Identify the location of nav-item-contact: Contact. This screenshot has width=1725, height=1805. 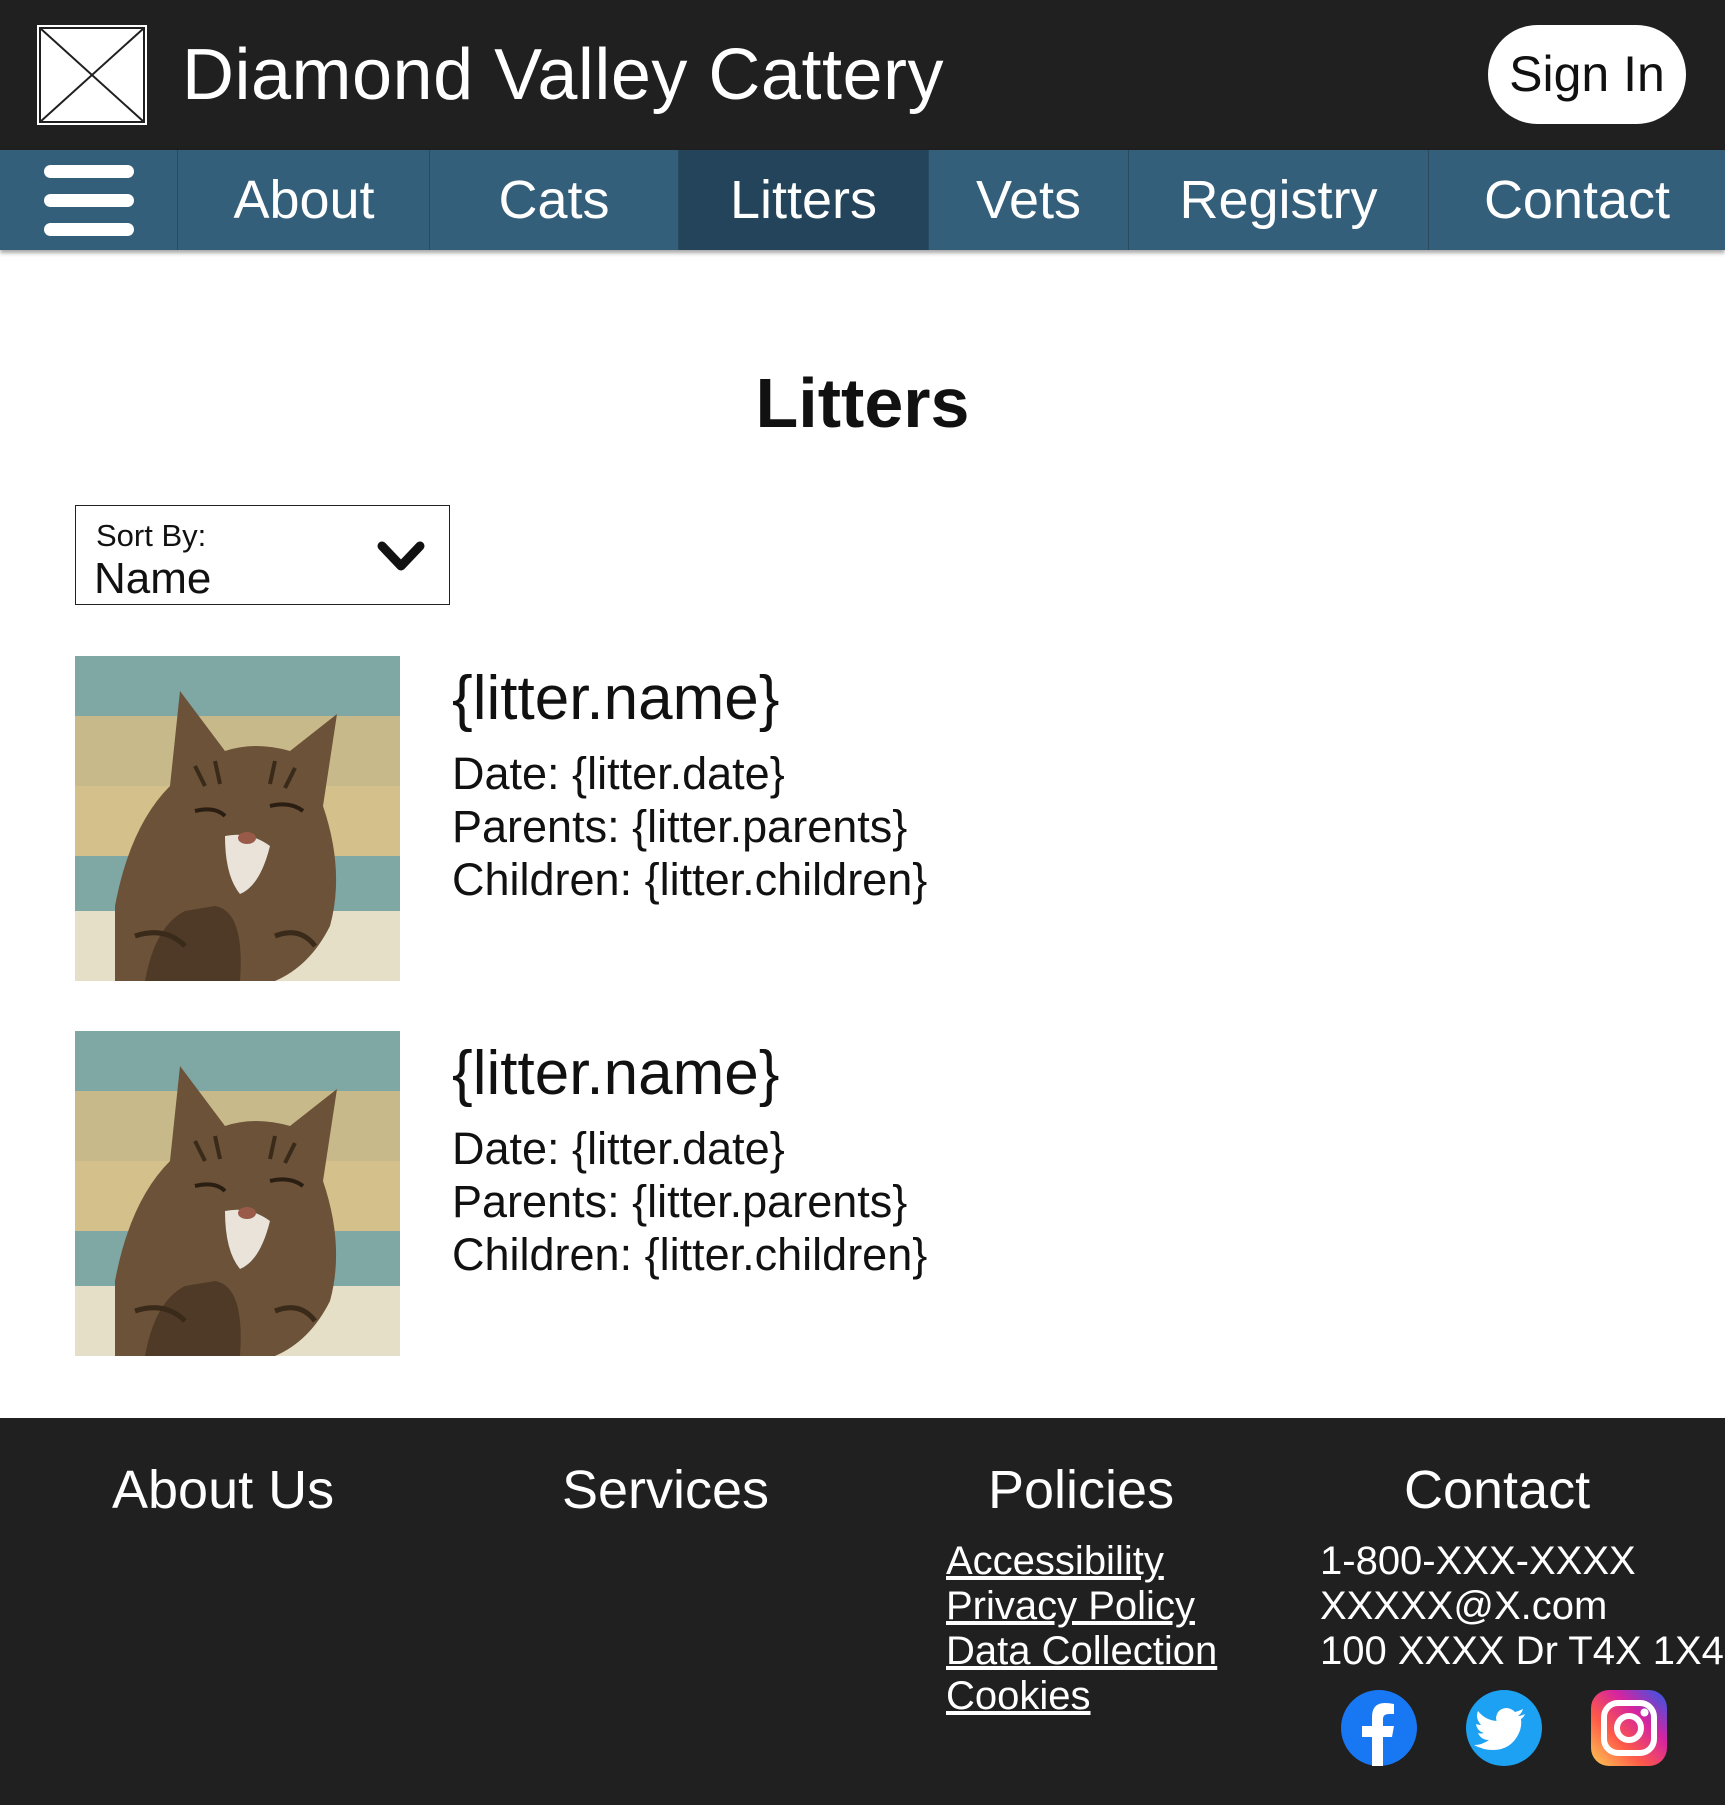
(1577, 200).